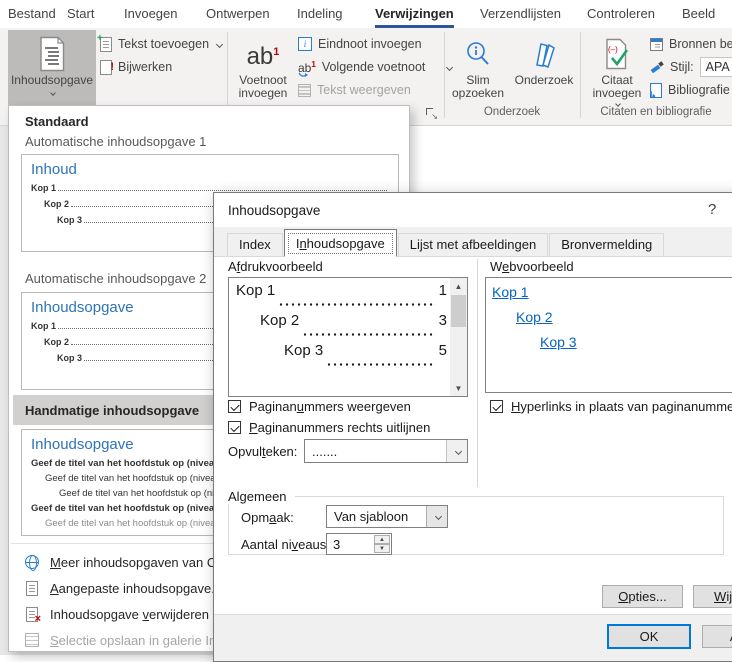  Describe the element at coordinates (285, 544) in the screenshot. I see `levels-label: Aantal niveaus:` at that location.